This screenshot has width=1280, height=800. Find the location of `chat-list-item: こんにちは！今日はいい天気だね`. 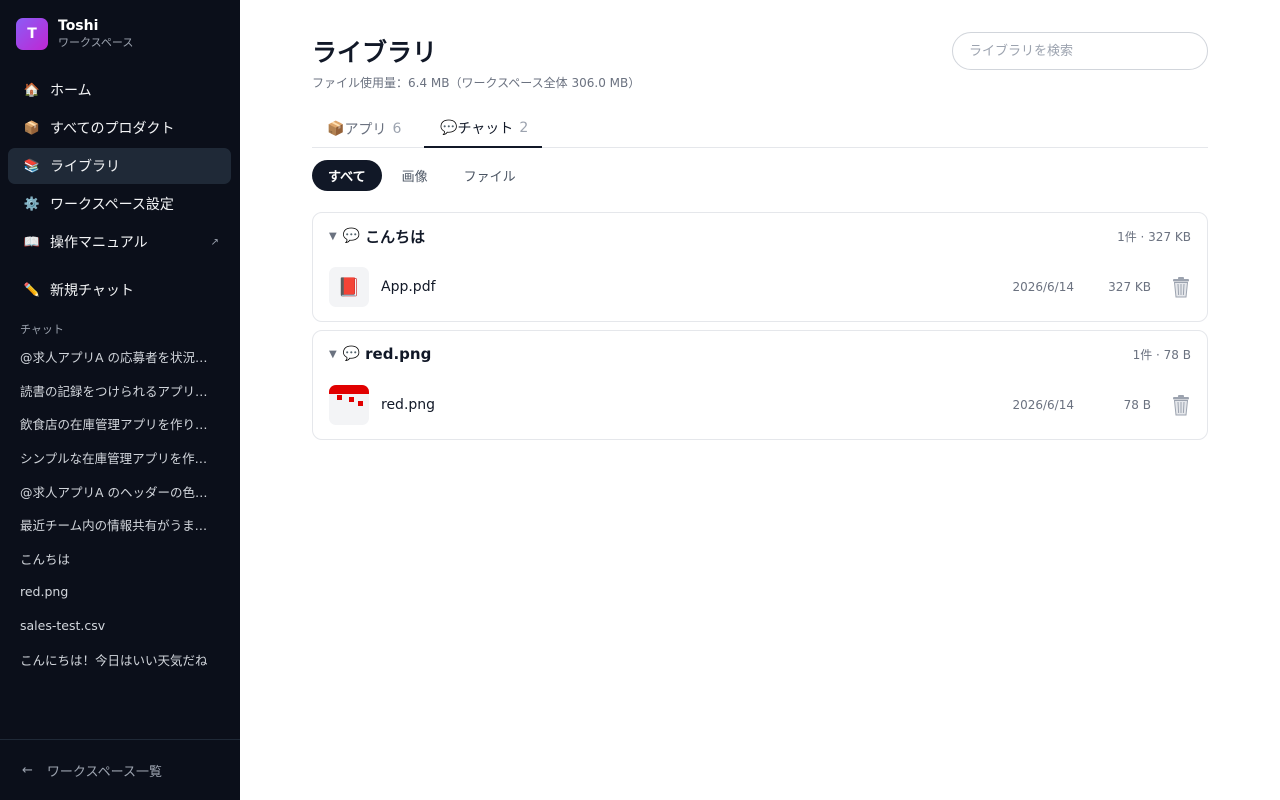

chat-list-item: こんにちは！今日はいい天気だね is located at coordinates (120, 659).